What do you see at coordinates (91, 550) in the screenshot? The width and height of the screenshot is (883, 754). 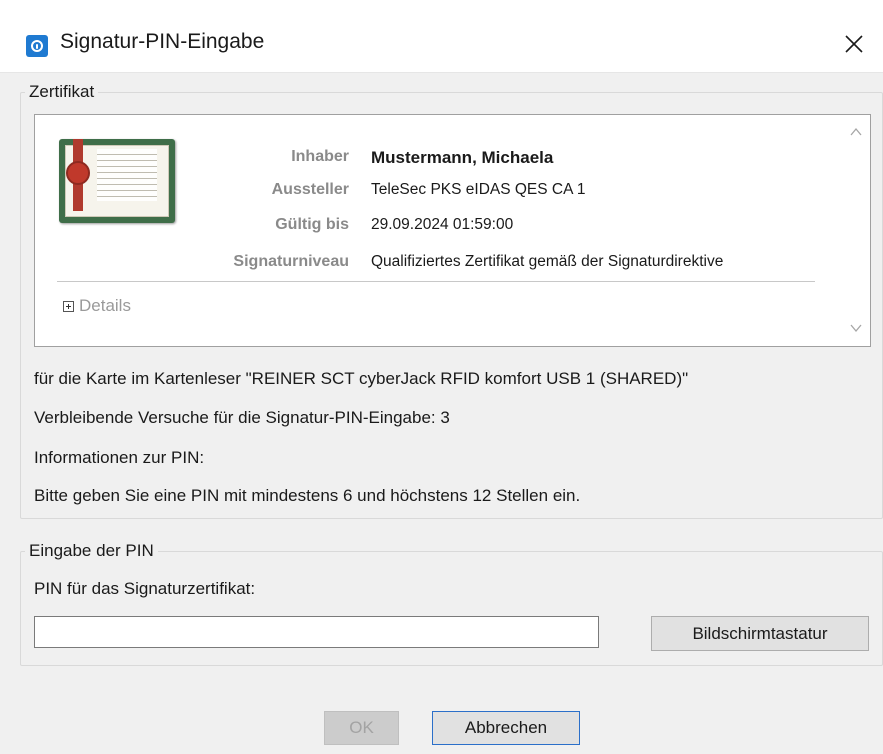 I see `pin-entry-group-label: Eingabe der PIN` at bounding box center [91, 550].